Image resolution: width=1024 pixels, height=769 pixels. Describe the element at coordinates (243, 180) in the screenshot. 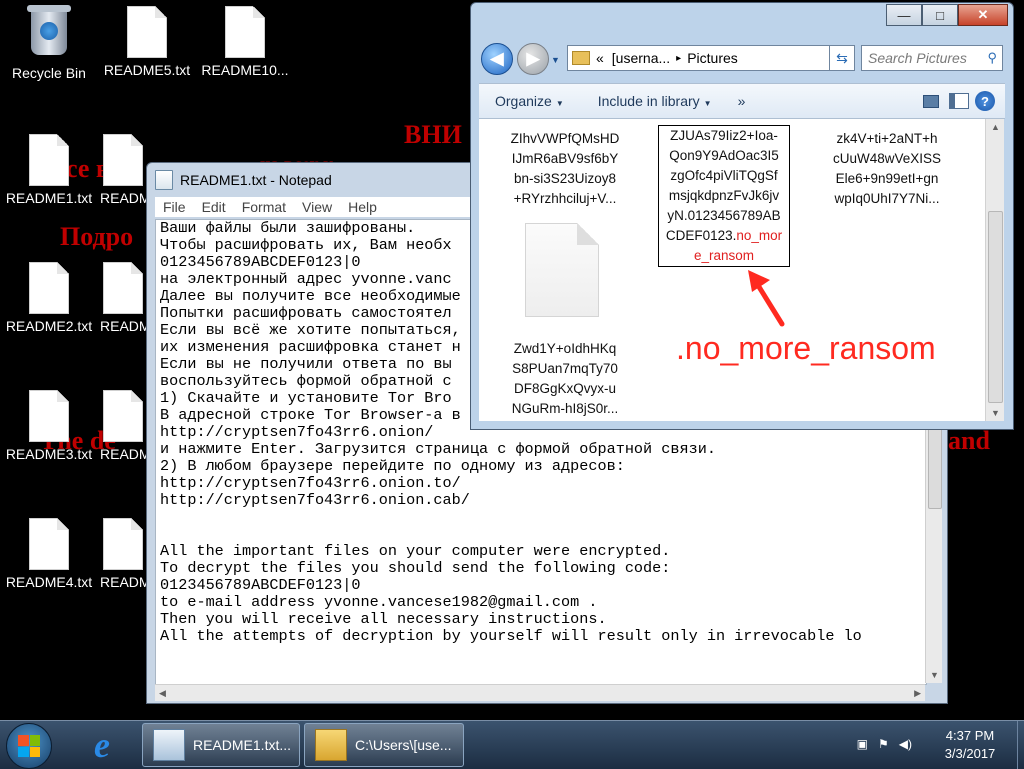

I see `notepad-titlebar: README1.txt - Notepad` at that location.